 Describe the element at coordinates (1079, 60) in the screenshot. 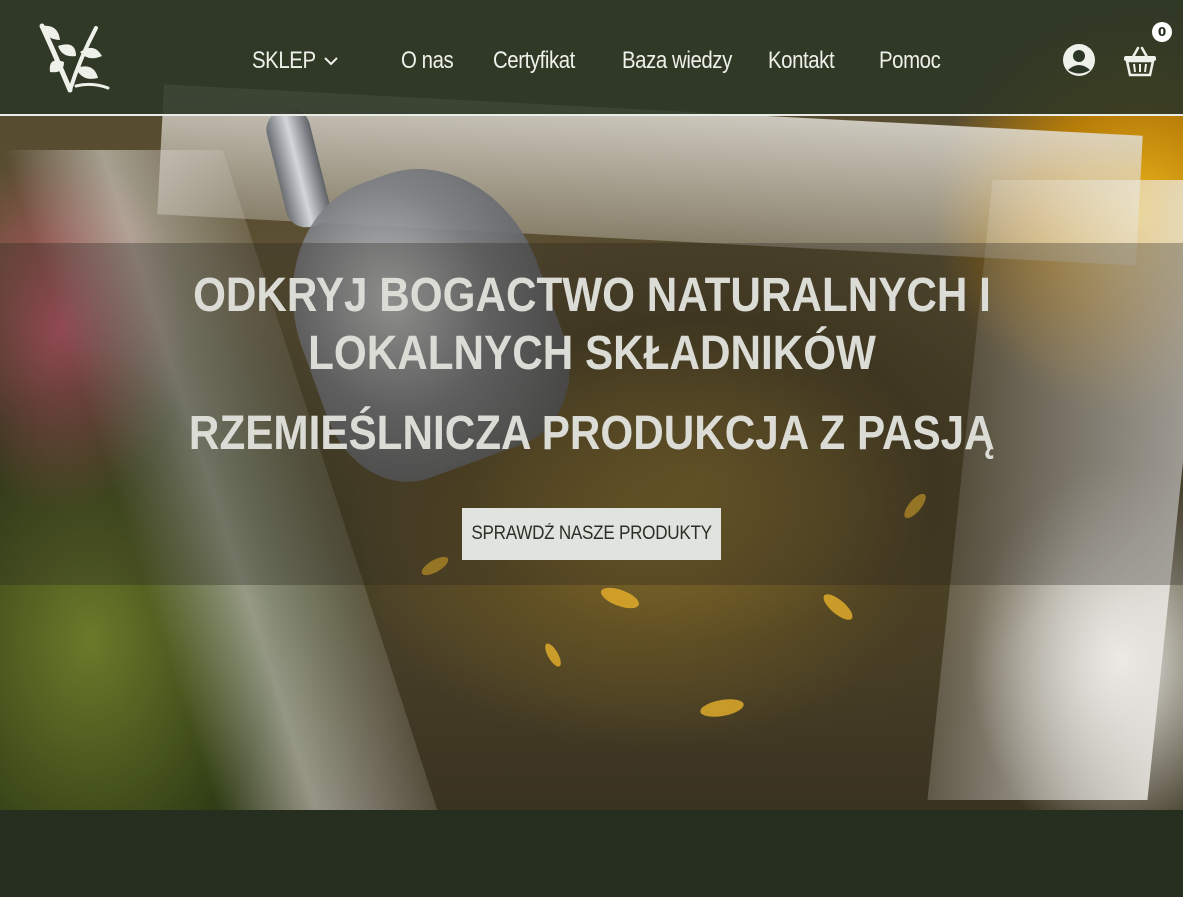

I see `user-circle-icon` at that location.